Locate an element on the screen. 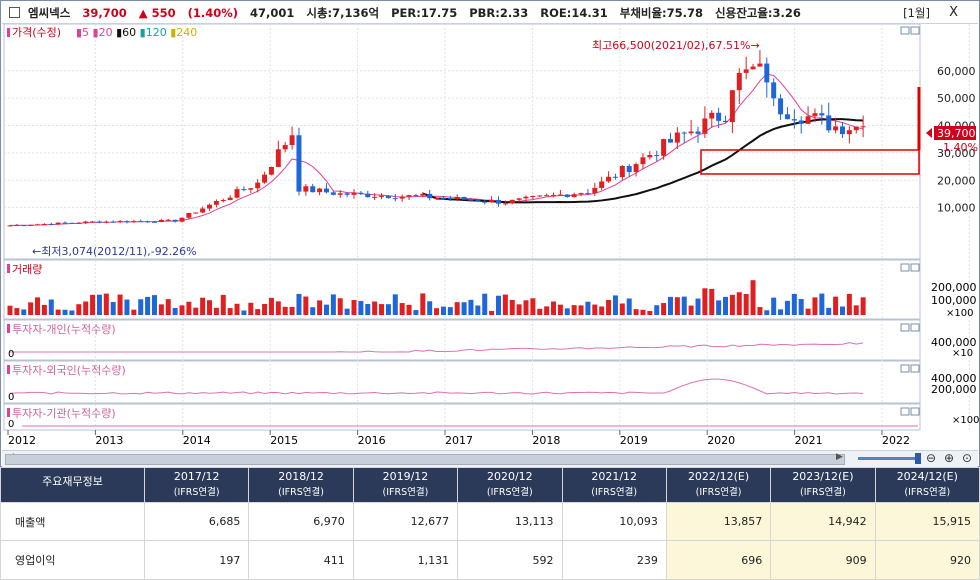 The image size is (980, 580). zoom-slider-track is located at coordinates (889, 458).